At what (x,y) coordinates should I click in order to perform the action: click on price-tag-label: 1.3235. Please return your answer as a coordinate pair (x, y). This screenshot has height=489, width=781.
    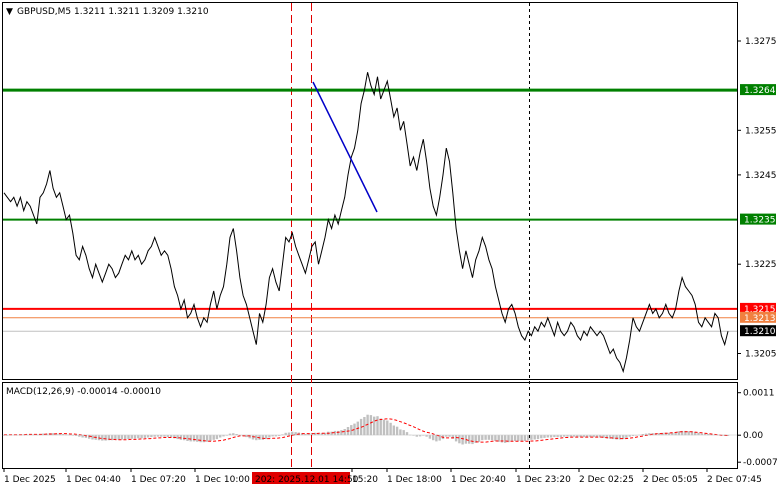
    Looking at the image, I should click on (760, 221).